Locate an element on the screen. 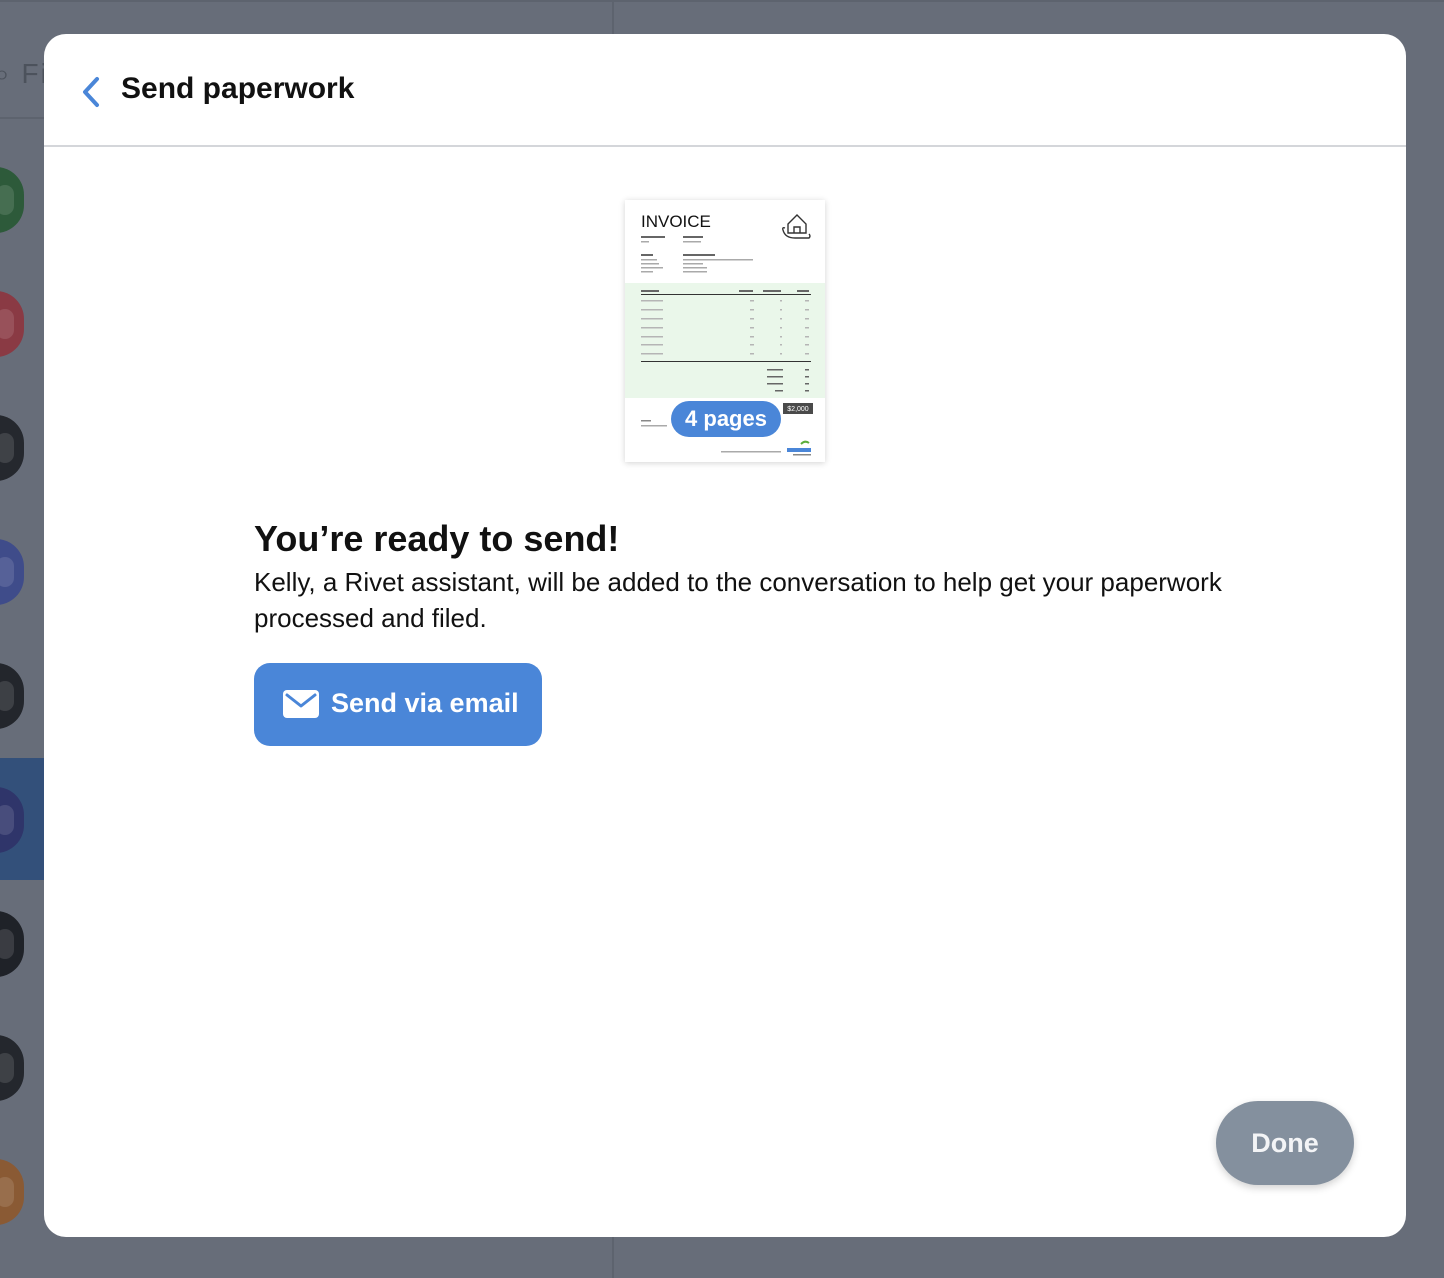  bottom-logo is located at coordinates (799, 448).